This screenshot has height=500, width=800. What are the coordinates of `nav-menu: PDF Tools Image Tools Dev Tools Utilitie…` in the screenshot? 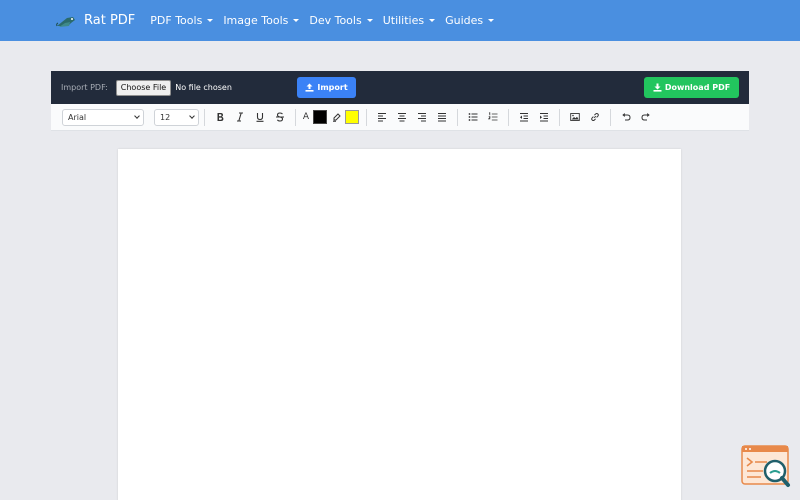 It's located at (327, 20).